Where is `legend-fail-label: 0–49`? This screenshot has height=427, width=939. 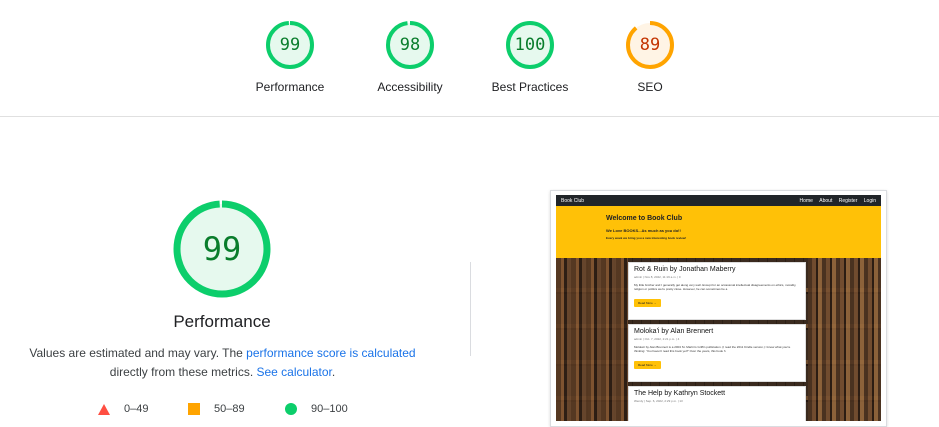
legend-fail-label: 0–49 is located at coordinates (136, 409).